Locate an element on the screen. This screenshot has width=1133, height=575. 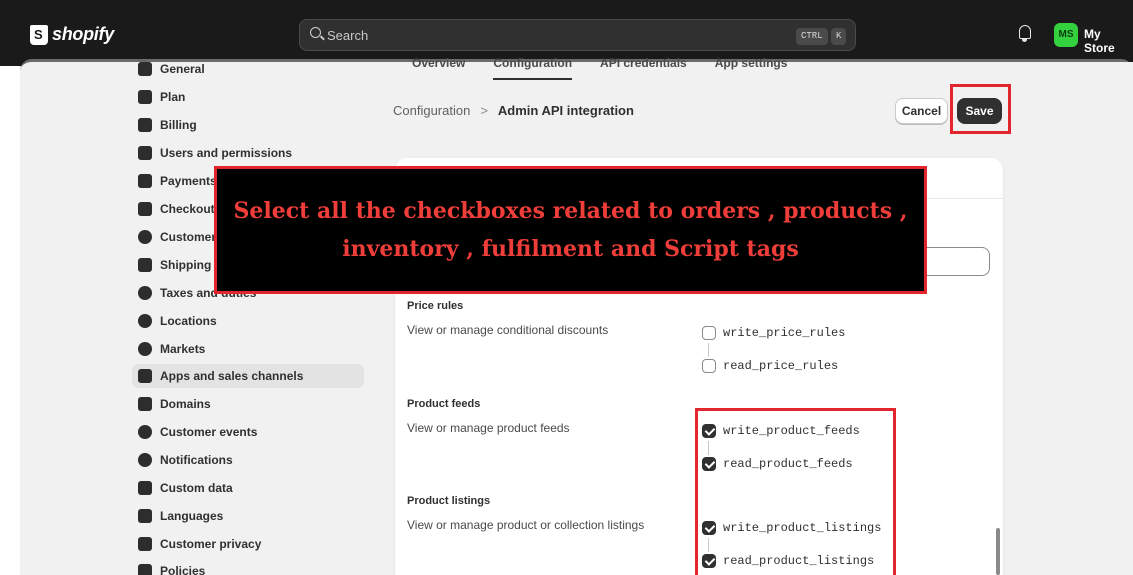
search-icon is located at coordinates (315, 32).